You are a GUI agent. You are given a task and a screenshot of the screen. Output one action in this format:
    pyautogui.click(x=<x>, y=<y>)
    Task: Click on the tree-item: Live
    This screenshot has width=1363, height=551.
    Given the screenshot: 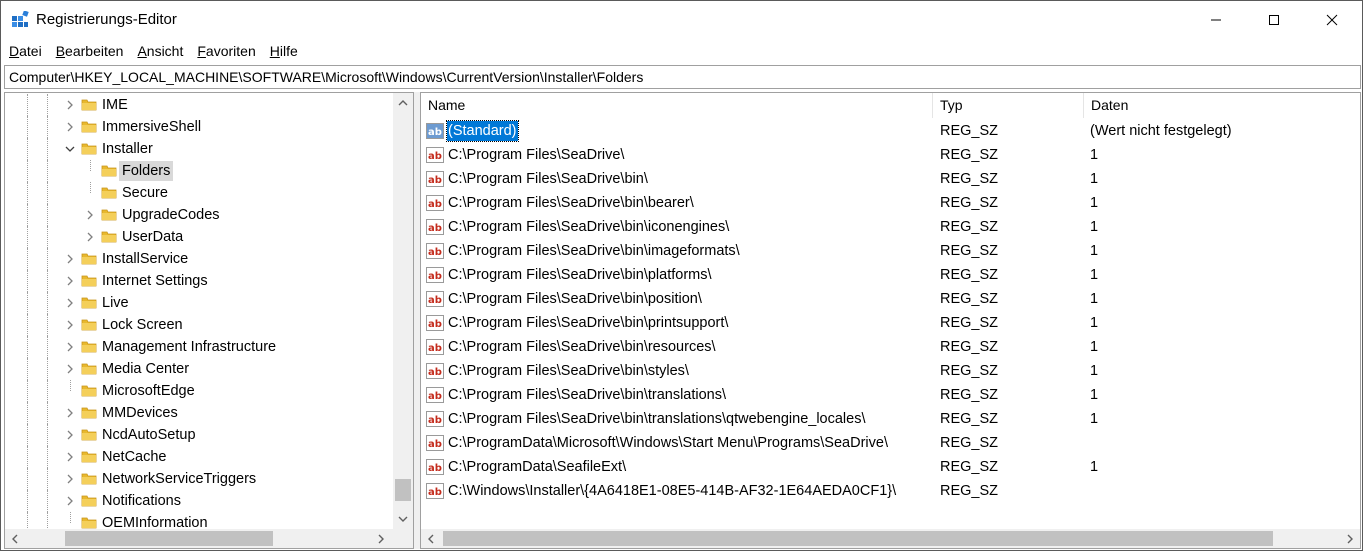 What is the action you would take?
    pyautogui.click(x=199, y=303)
    